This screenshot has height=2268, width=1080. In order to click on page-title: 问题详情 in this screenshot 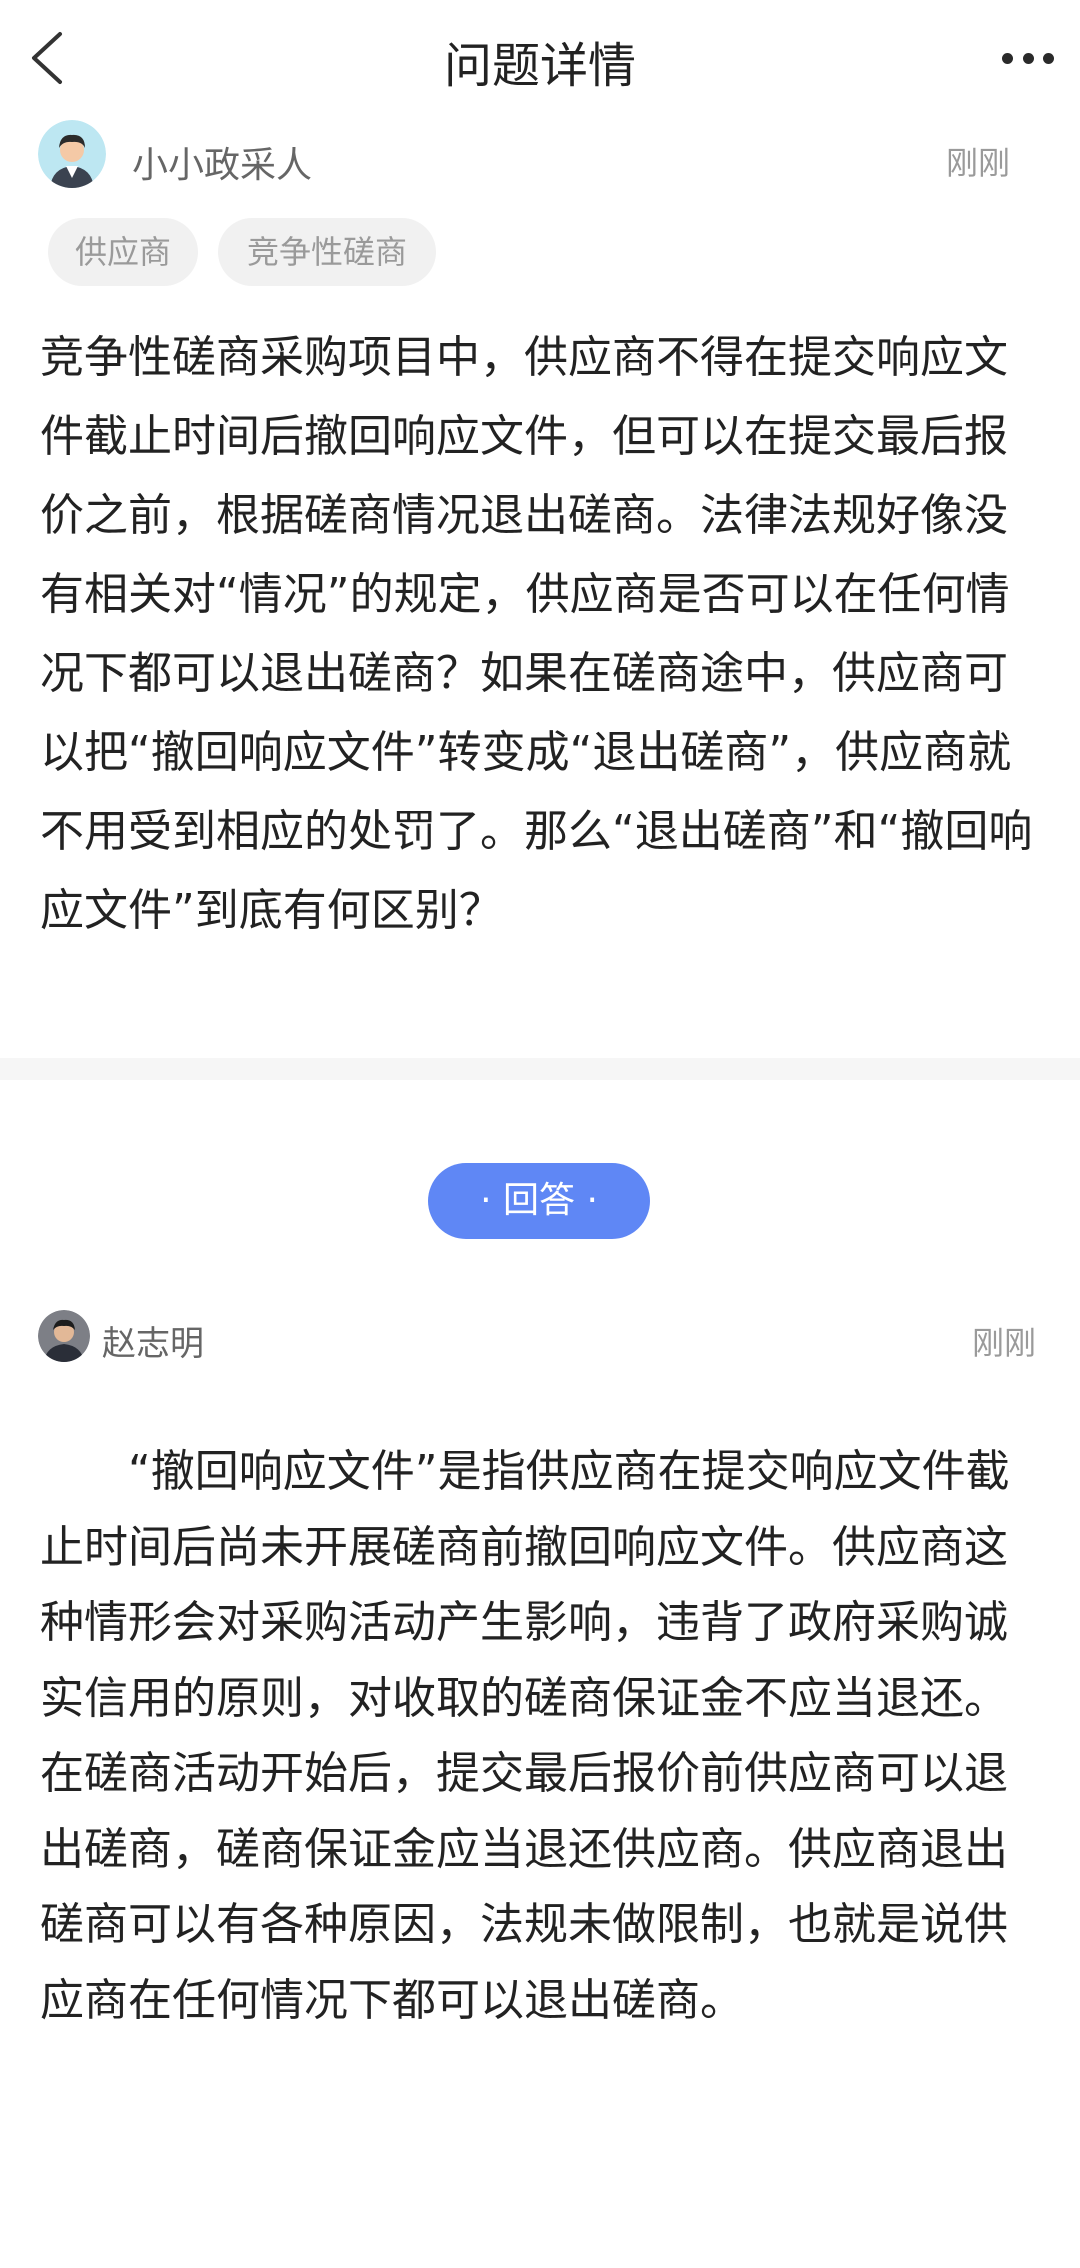, I will do `click(539, 66)`.